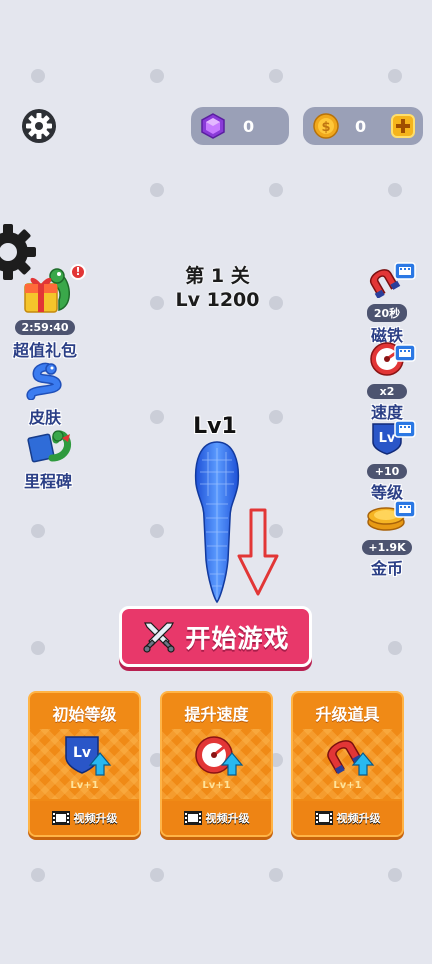 The image size is (432, 964). I want to click on notification-badge: !, so click(78, 272).